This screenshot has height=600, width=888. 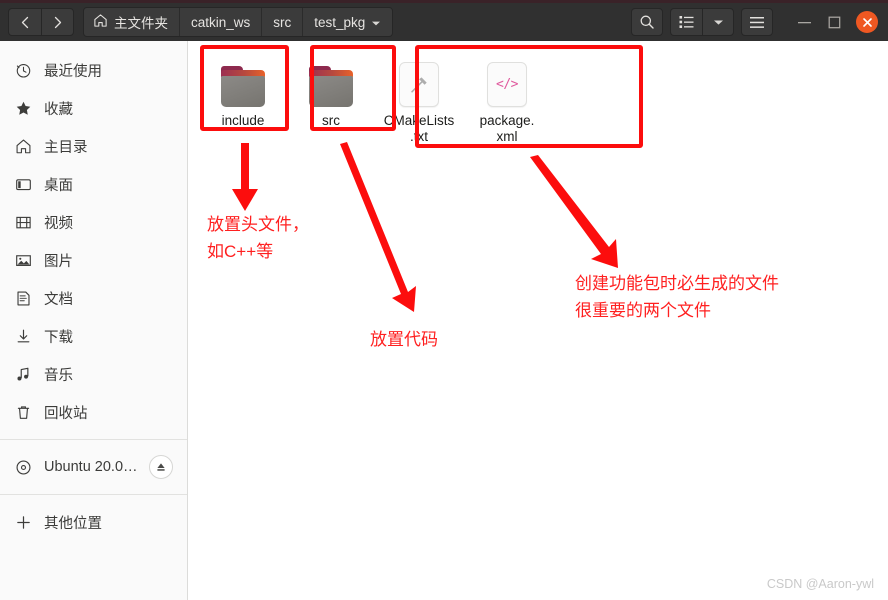 I want to click on window-controls, so click(x=837, y=22).